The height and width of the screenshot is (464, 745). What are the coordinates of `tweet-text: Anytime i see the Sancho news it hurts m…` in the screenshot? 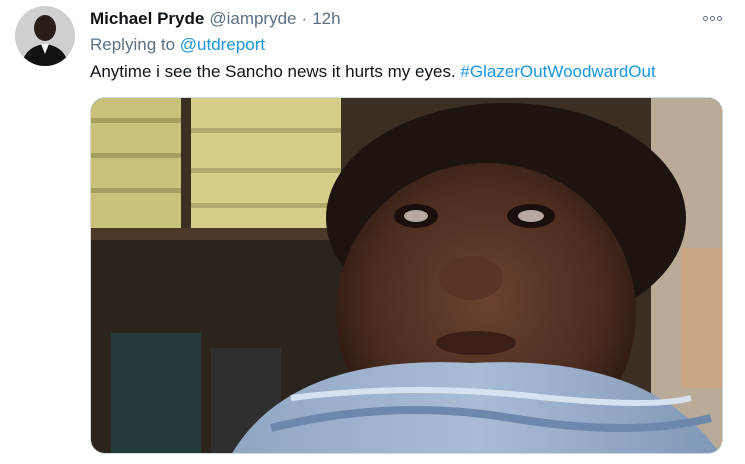 It's located at (373, 72).